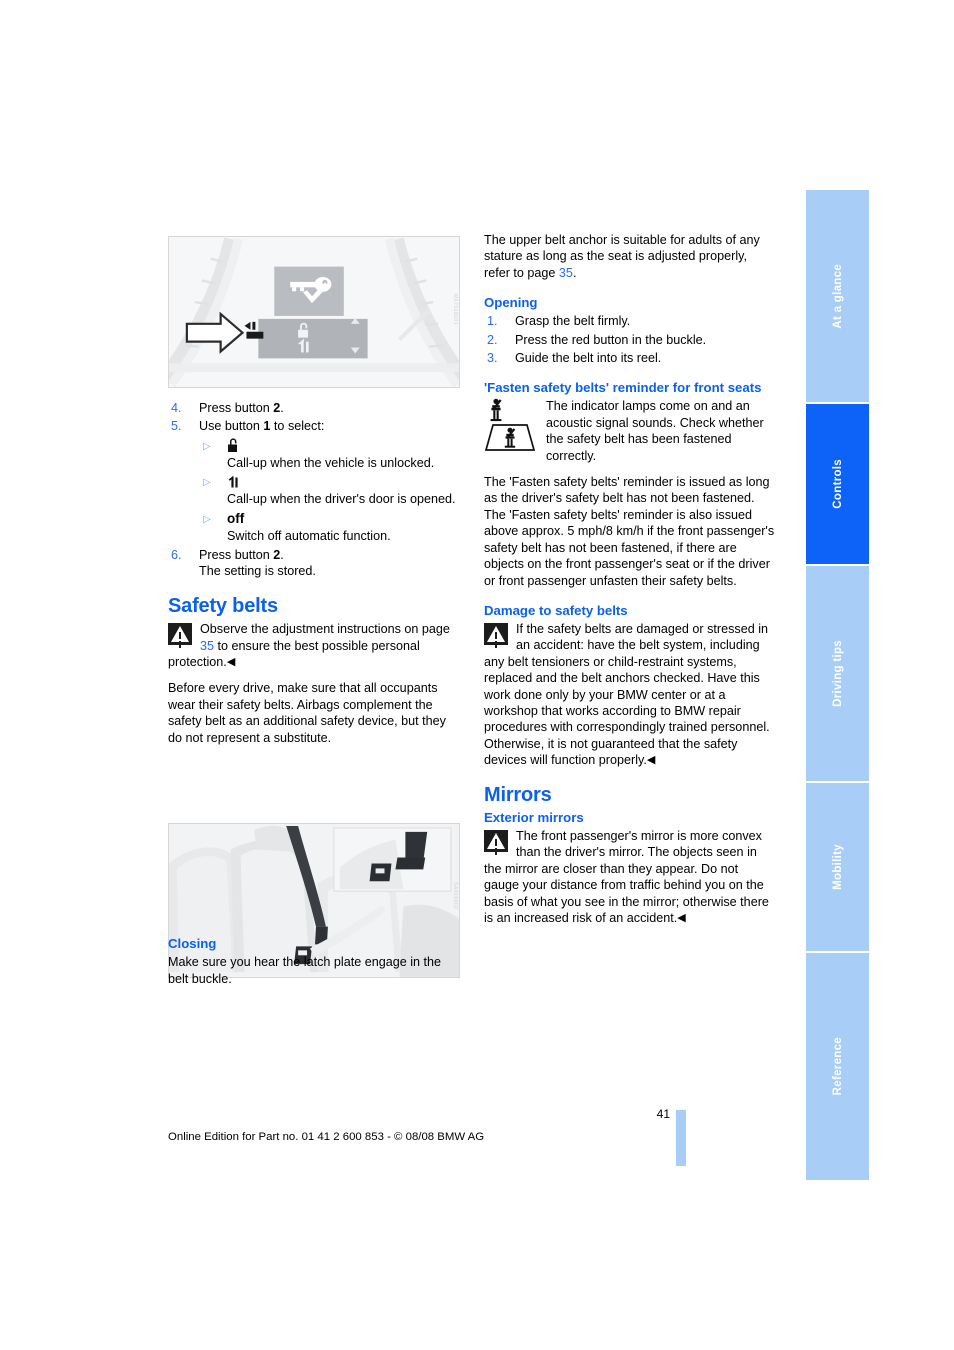 The width and height of the screenshot is (954, 1350). Describe the element at coordinates (573, 321) in the screenshot. I see `step-text: Grasp the belt firmly.` at that location.